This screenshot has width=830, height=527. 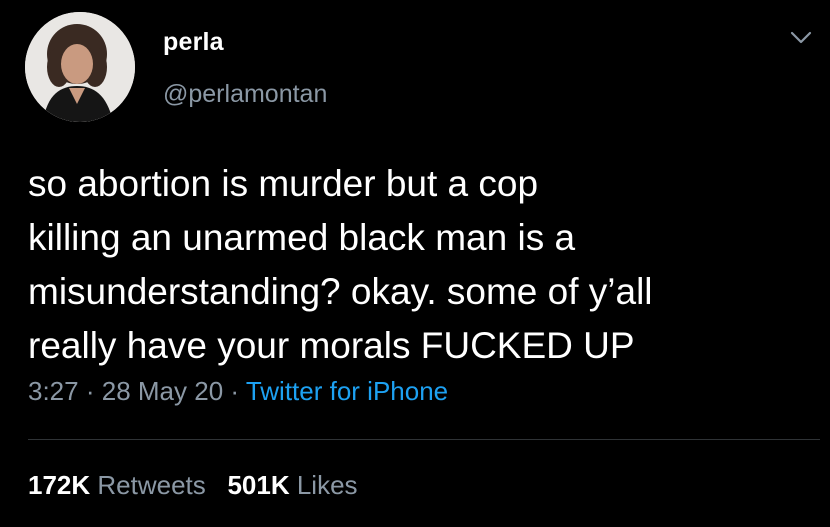 I want to click on tweet-source-link: Twitter for iPhone, so click(x=347, y=391).